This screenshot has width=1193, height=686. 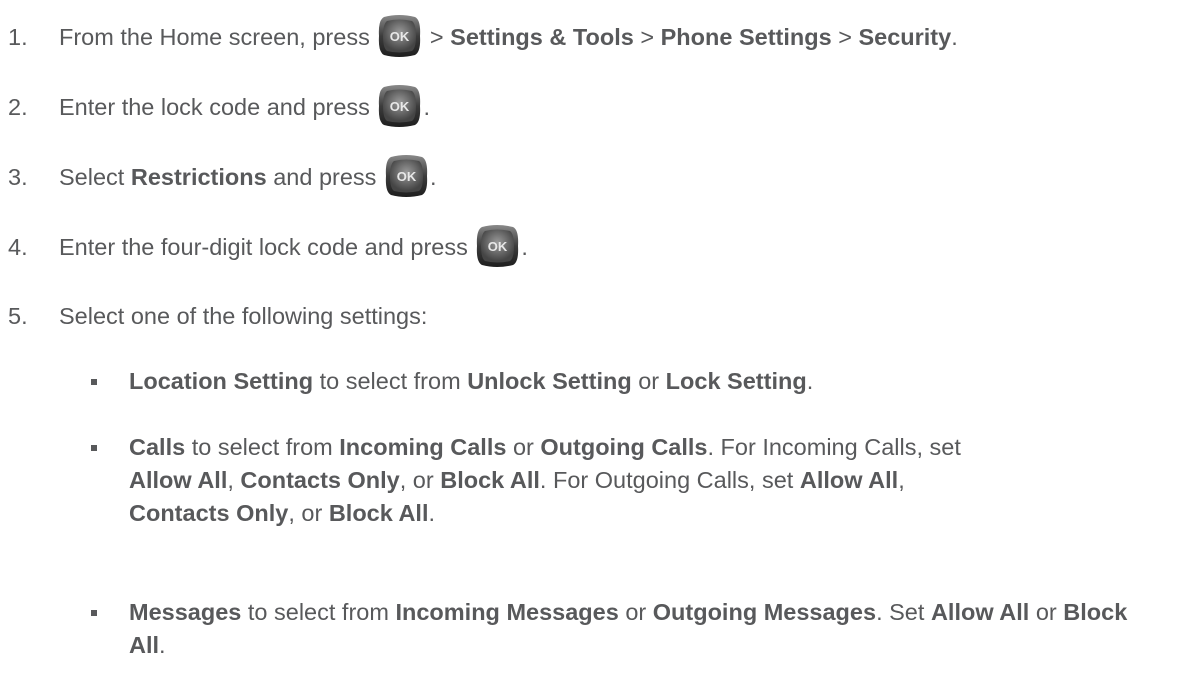 What do you see at coordinates (221, 381) in the screenshot?
I see `option-name: Location Setting` at bounding box center [221, 381].